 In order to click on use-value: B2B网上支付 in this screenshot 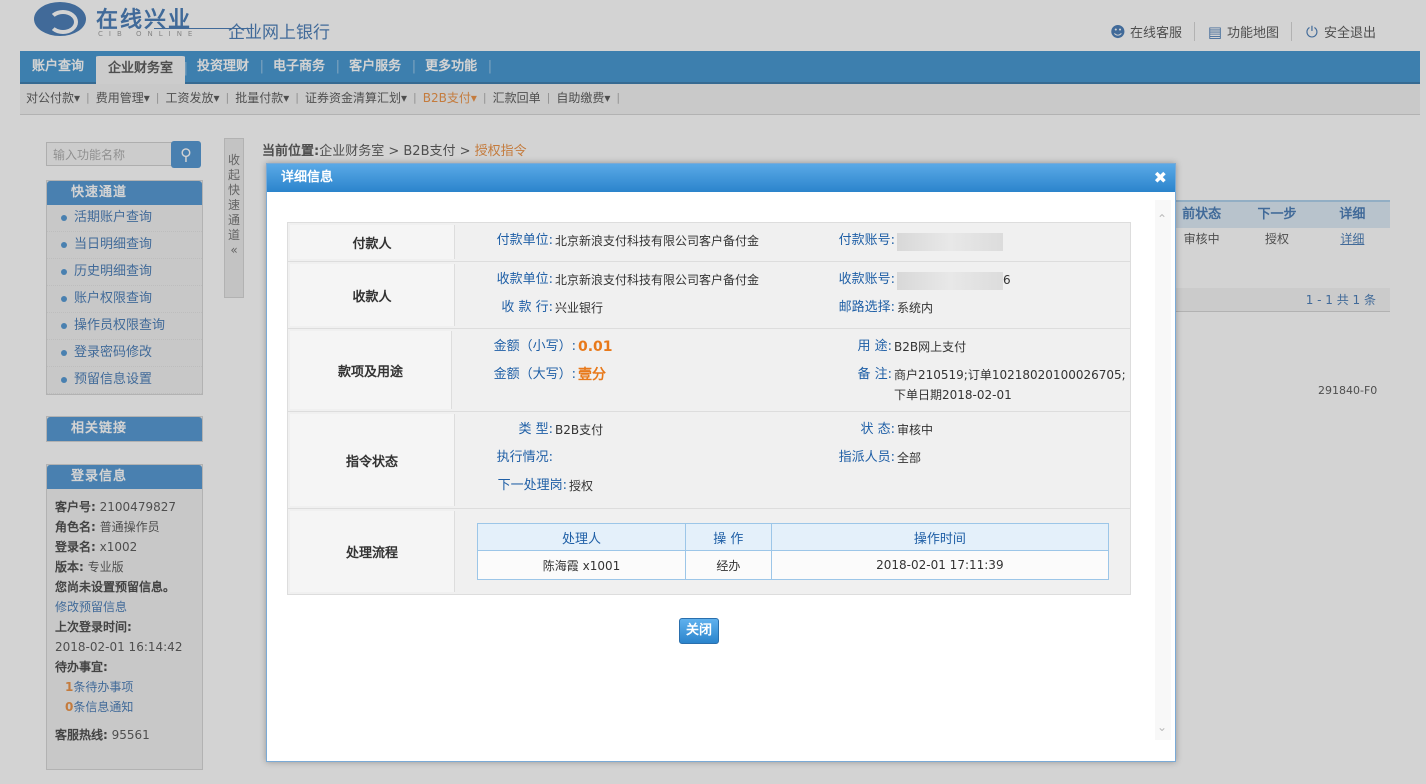, I will do `click(930, 347)`.